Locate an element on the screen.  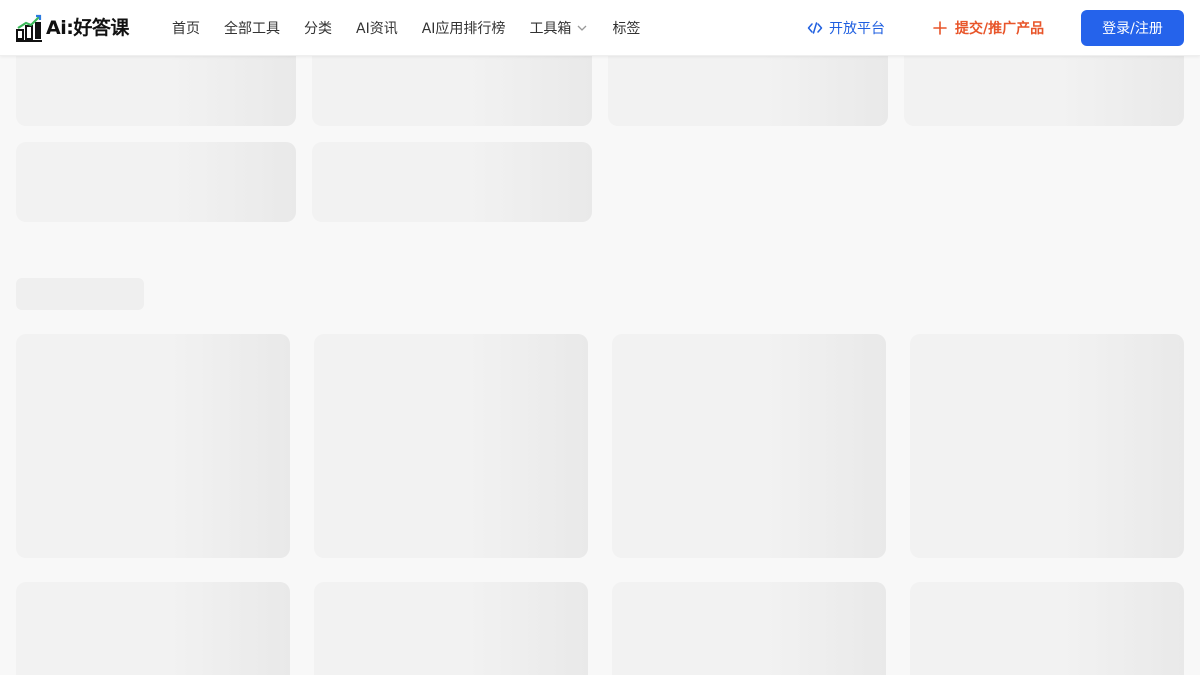
nav-toolbox: 工具箱 is located at coordinates (558, 28).